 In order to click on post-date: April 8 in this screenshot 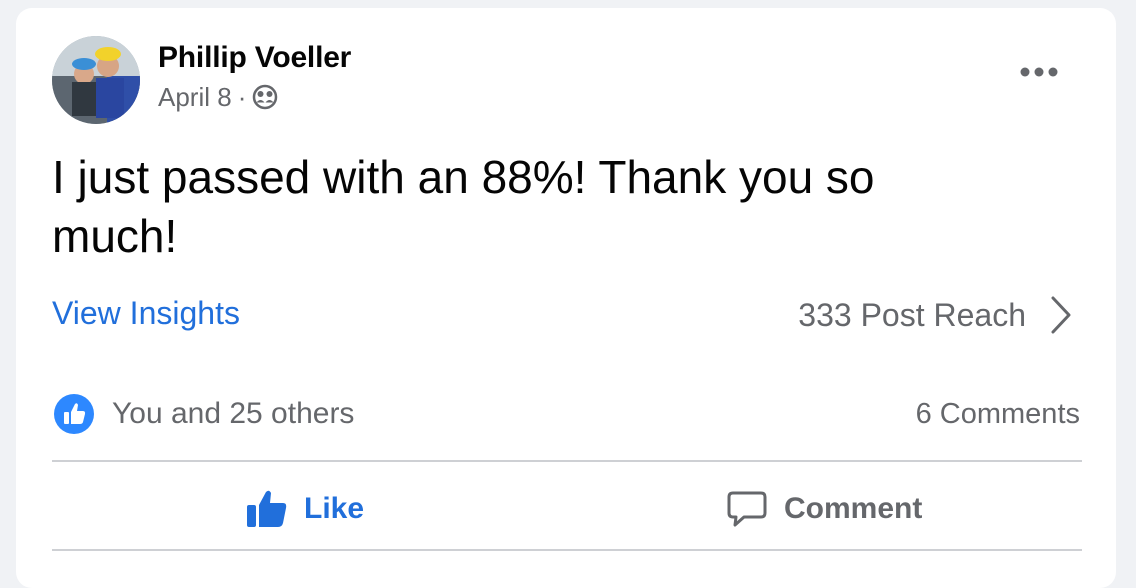, I will do `click(195, 97)`.